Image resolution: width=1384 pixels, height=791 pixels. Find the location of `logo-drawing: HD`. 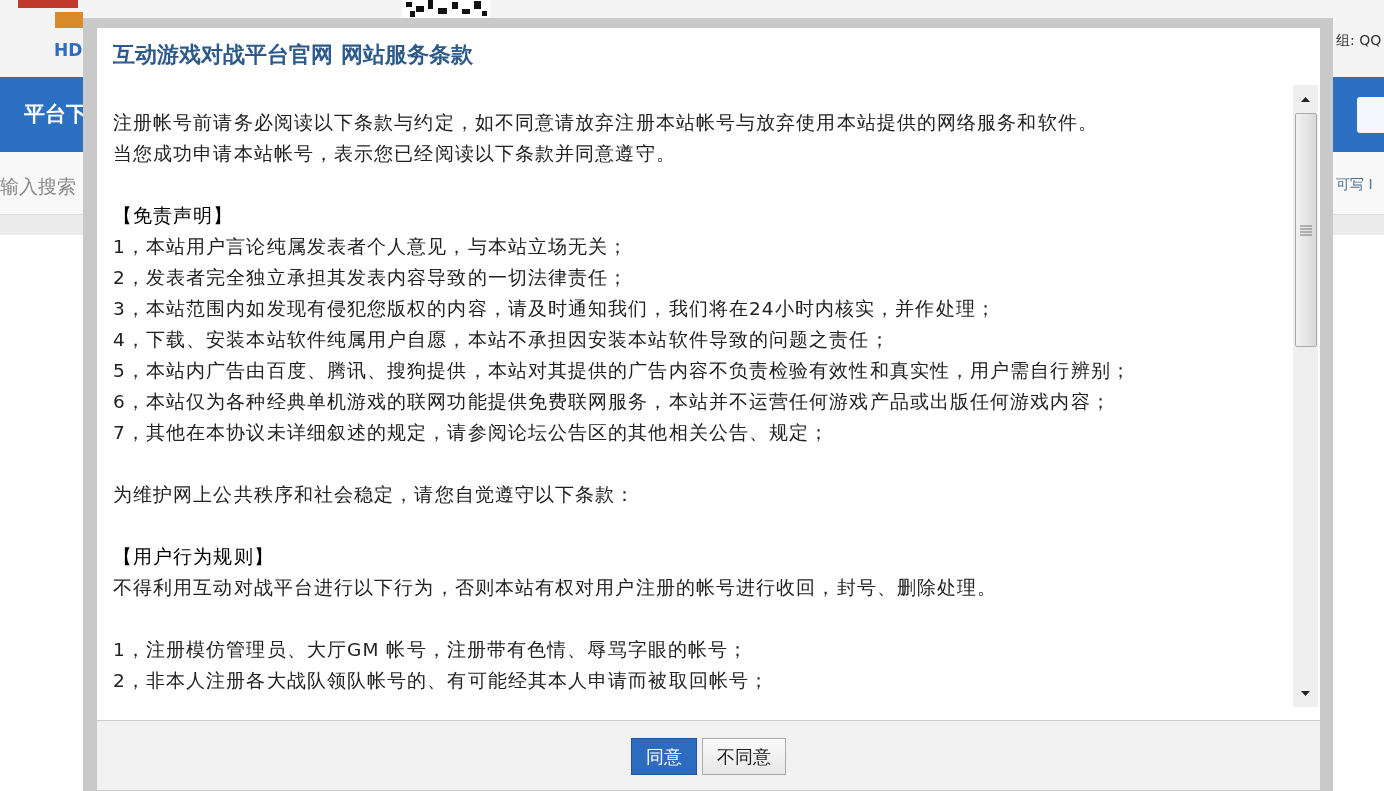

logo-drawing: HD is located at coordinates (46, 31).